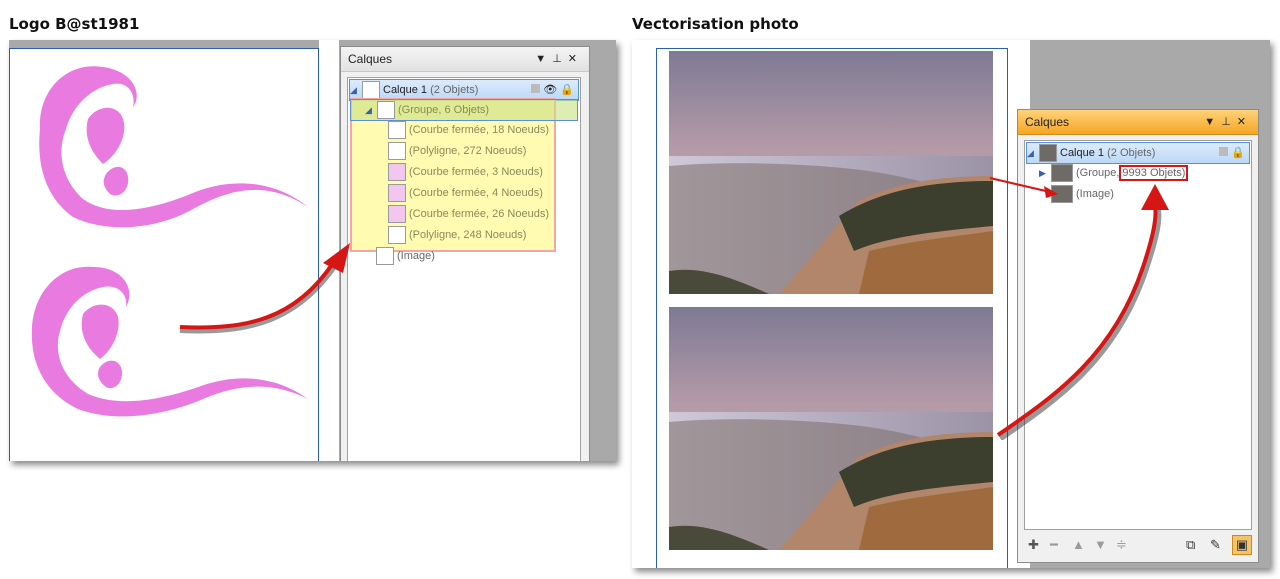 The width and height of the screenshot is (1280, 579). Describe the element at coordinates (1154, 173) in the screenshot. I see `group-count-highlight: 9993 Objets)` at that location.